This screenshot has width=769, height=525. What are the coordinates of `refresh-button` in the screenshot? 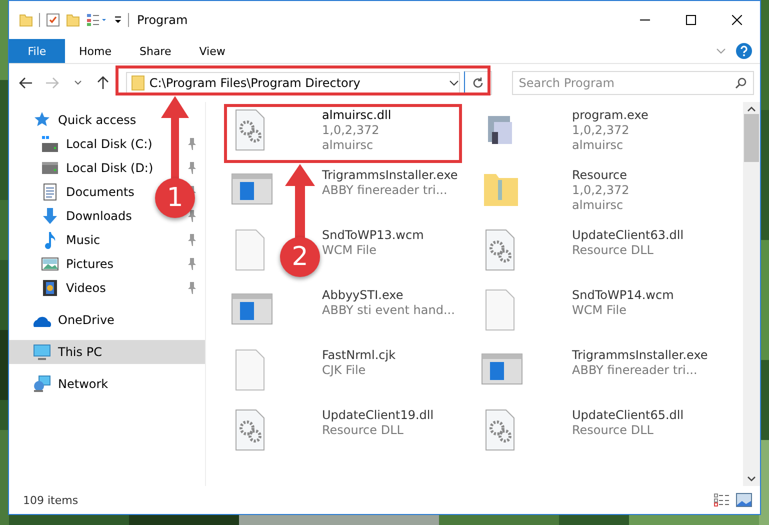 It's located at (478, 83).